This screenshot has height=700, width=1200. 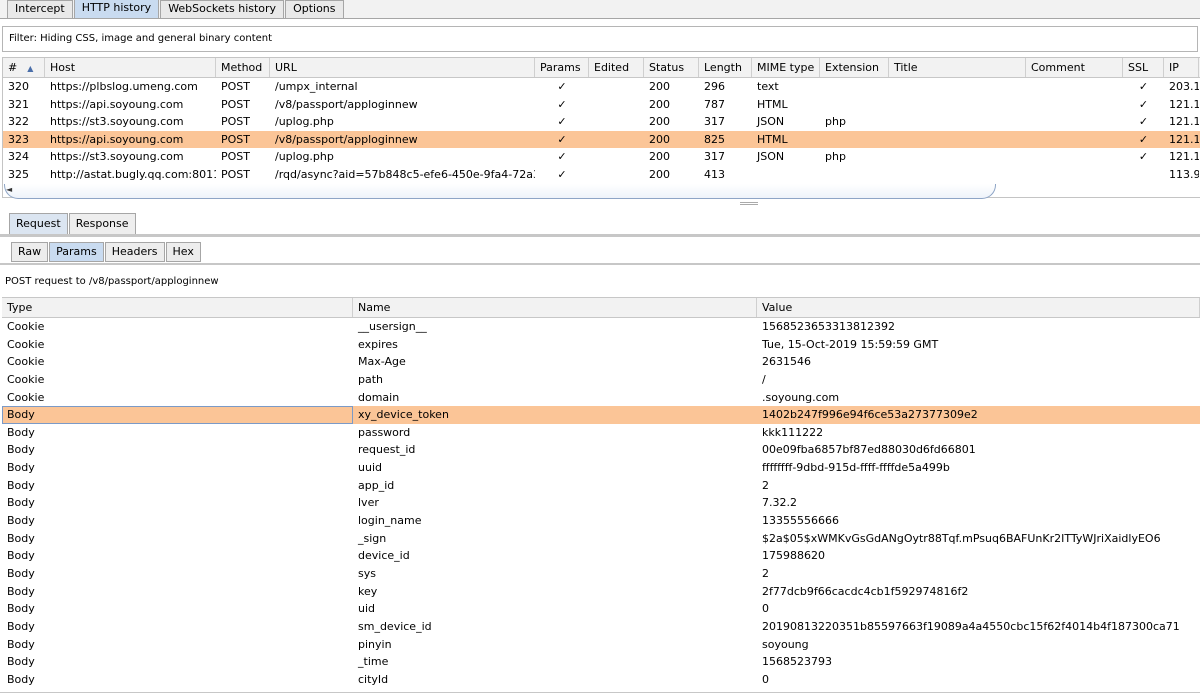 I want to click on cell-host: https://st3.soyoung.com, so click(x=117, y=156).